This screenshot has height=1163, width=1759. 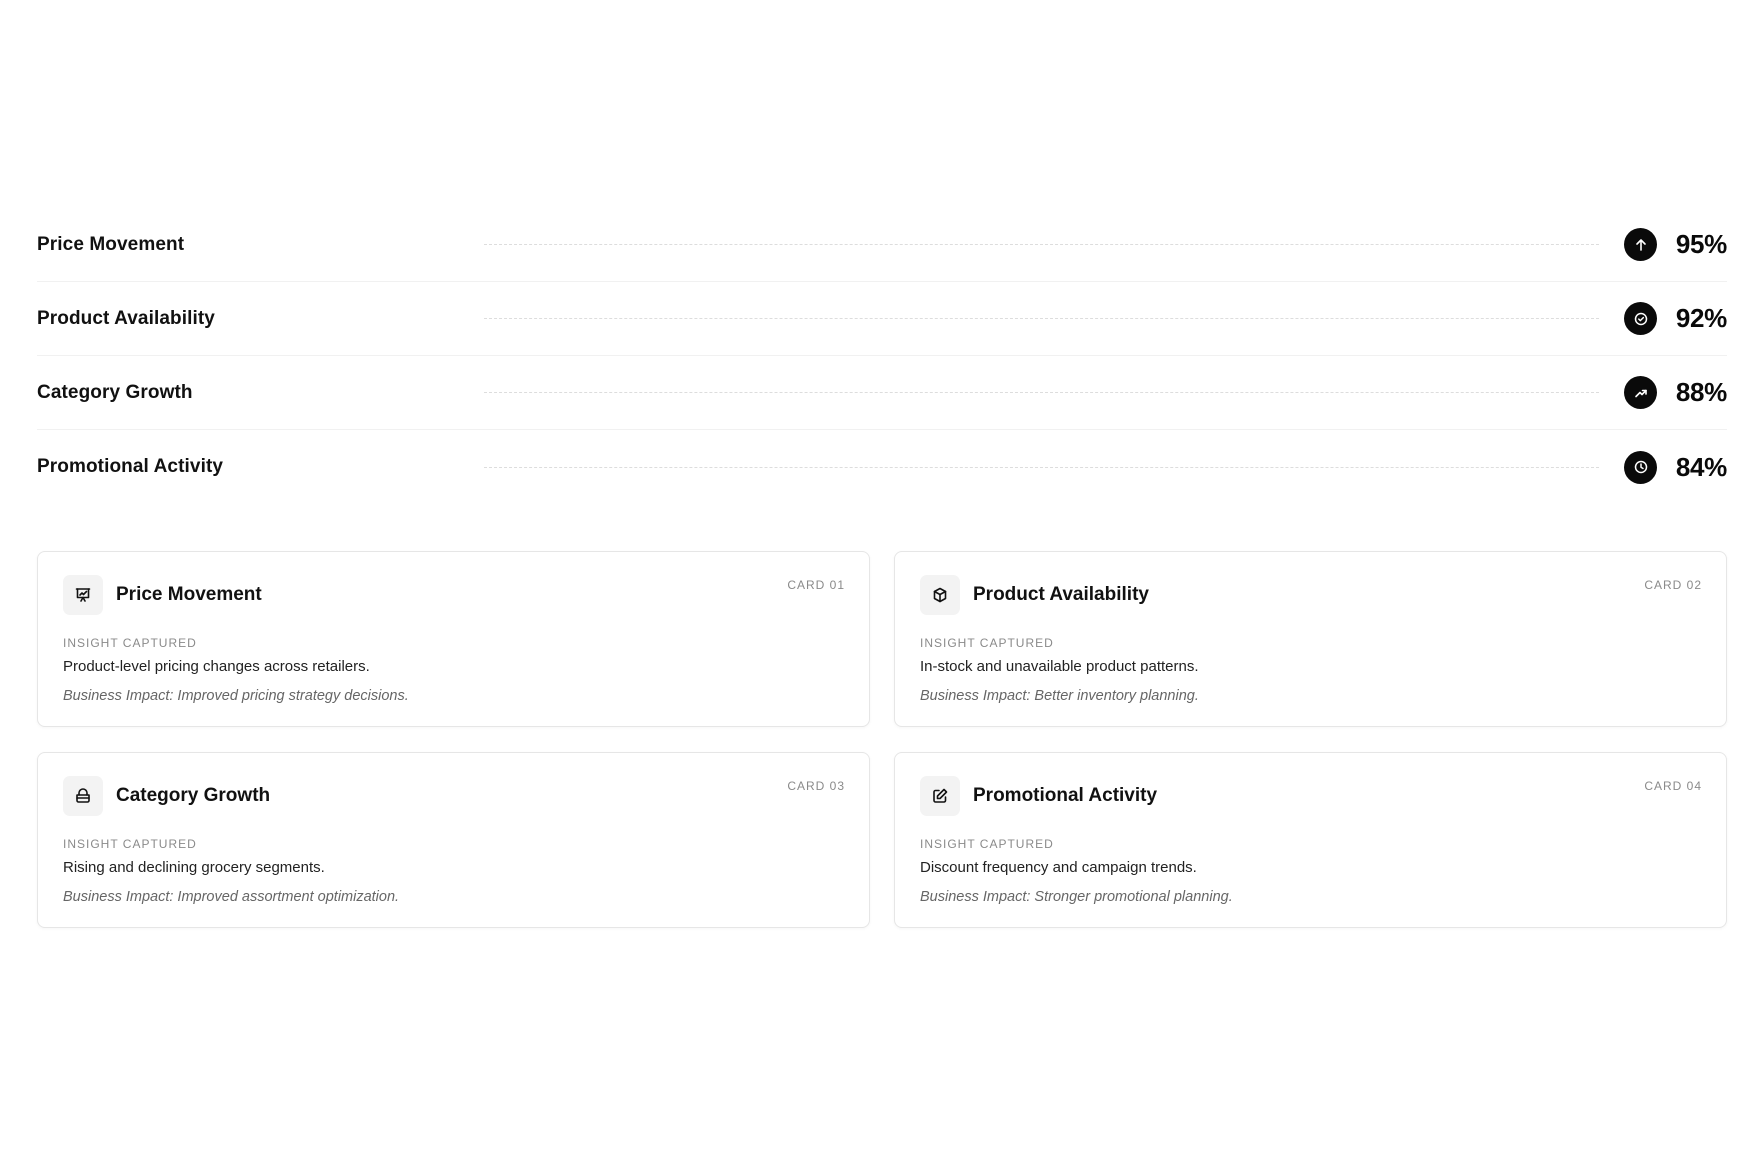 I want to click on metric-value: 88%, so click(x=1701, y=392).